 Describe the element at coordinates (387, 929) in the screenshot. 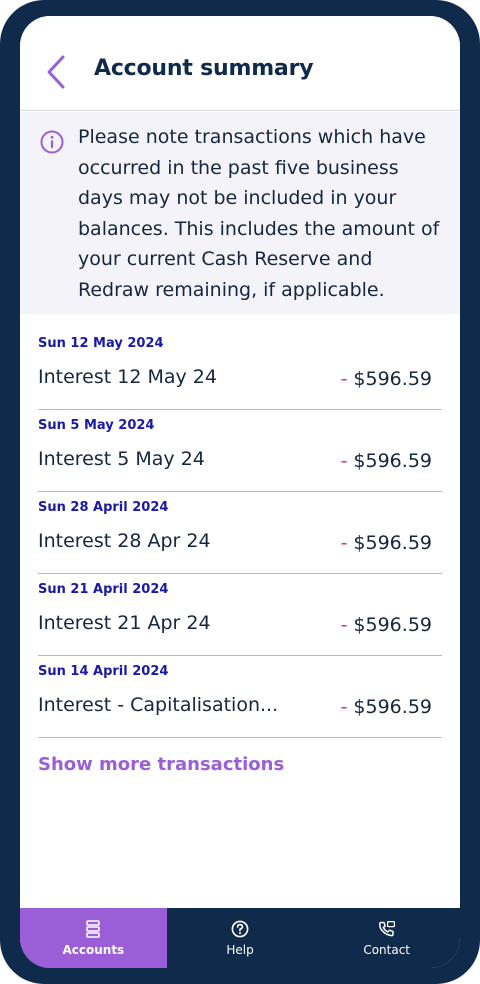

I see `contact-icon` at that location.